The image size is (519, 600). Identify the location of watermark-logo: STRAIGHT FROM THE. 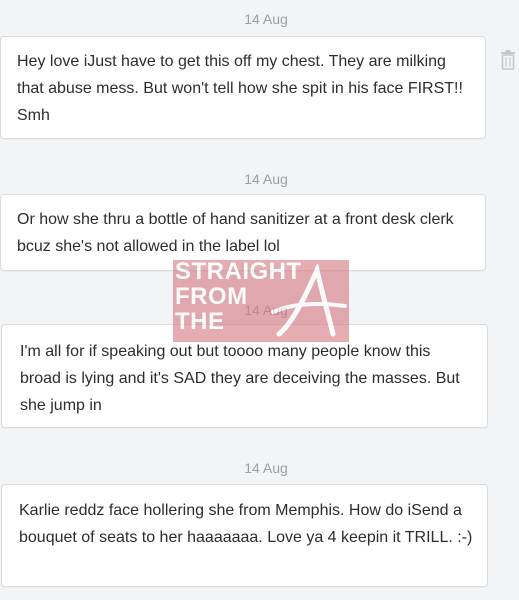
(259, 301).